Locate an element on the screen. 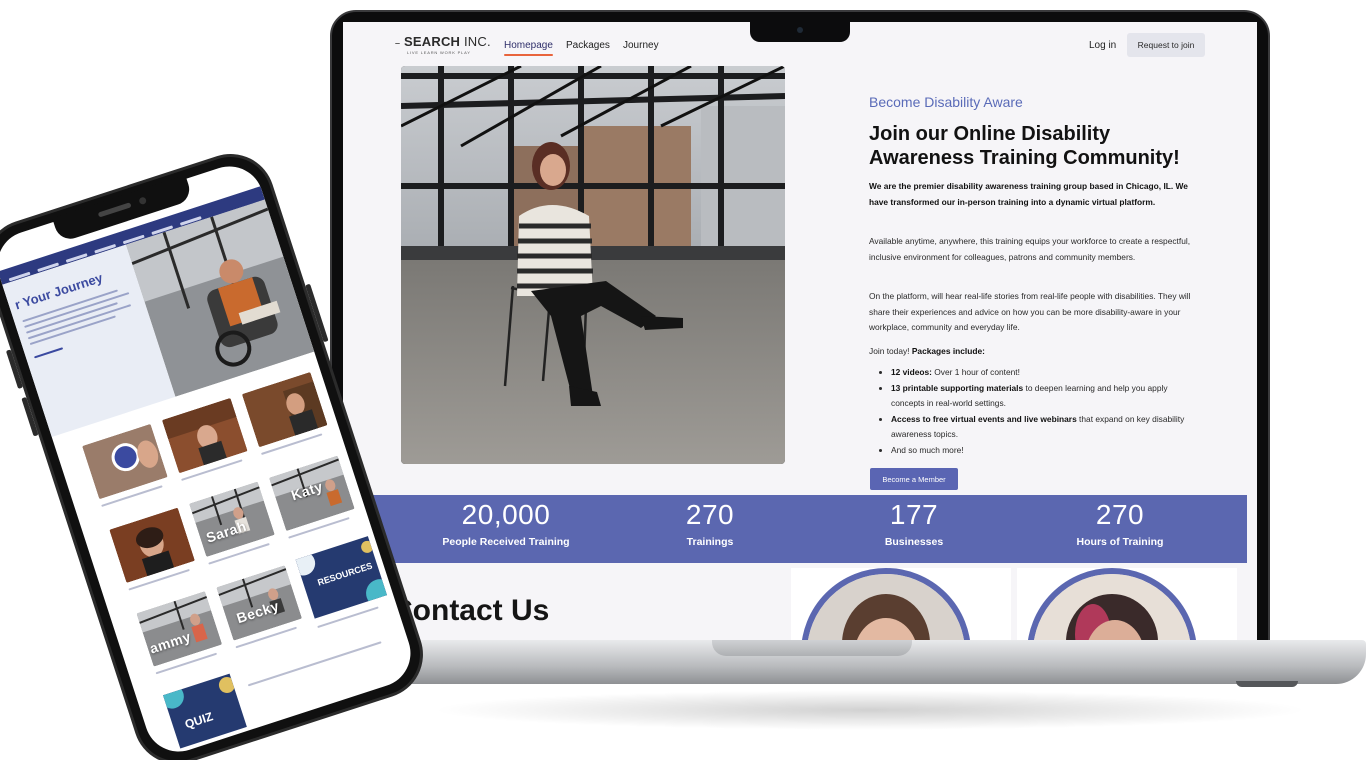  hero-photo-illustration is located at coordinates (593, 265).